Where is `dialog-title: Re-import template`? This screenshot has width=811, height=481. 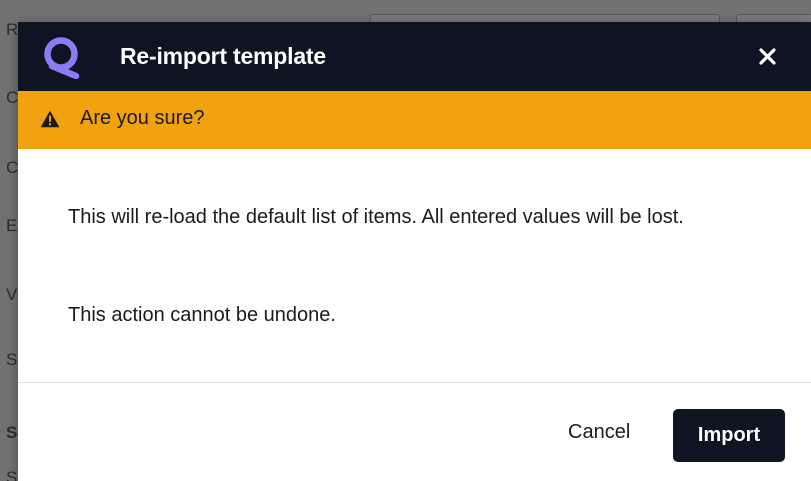
dialog-title: Re-import template is located at coordinates (223, 56).